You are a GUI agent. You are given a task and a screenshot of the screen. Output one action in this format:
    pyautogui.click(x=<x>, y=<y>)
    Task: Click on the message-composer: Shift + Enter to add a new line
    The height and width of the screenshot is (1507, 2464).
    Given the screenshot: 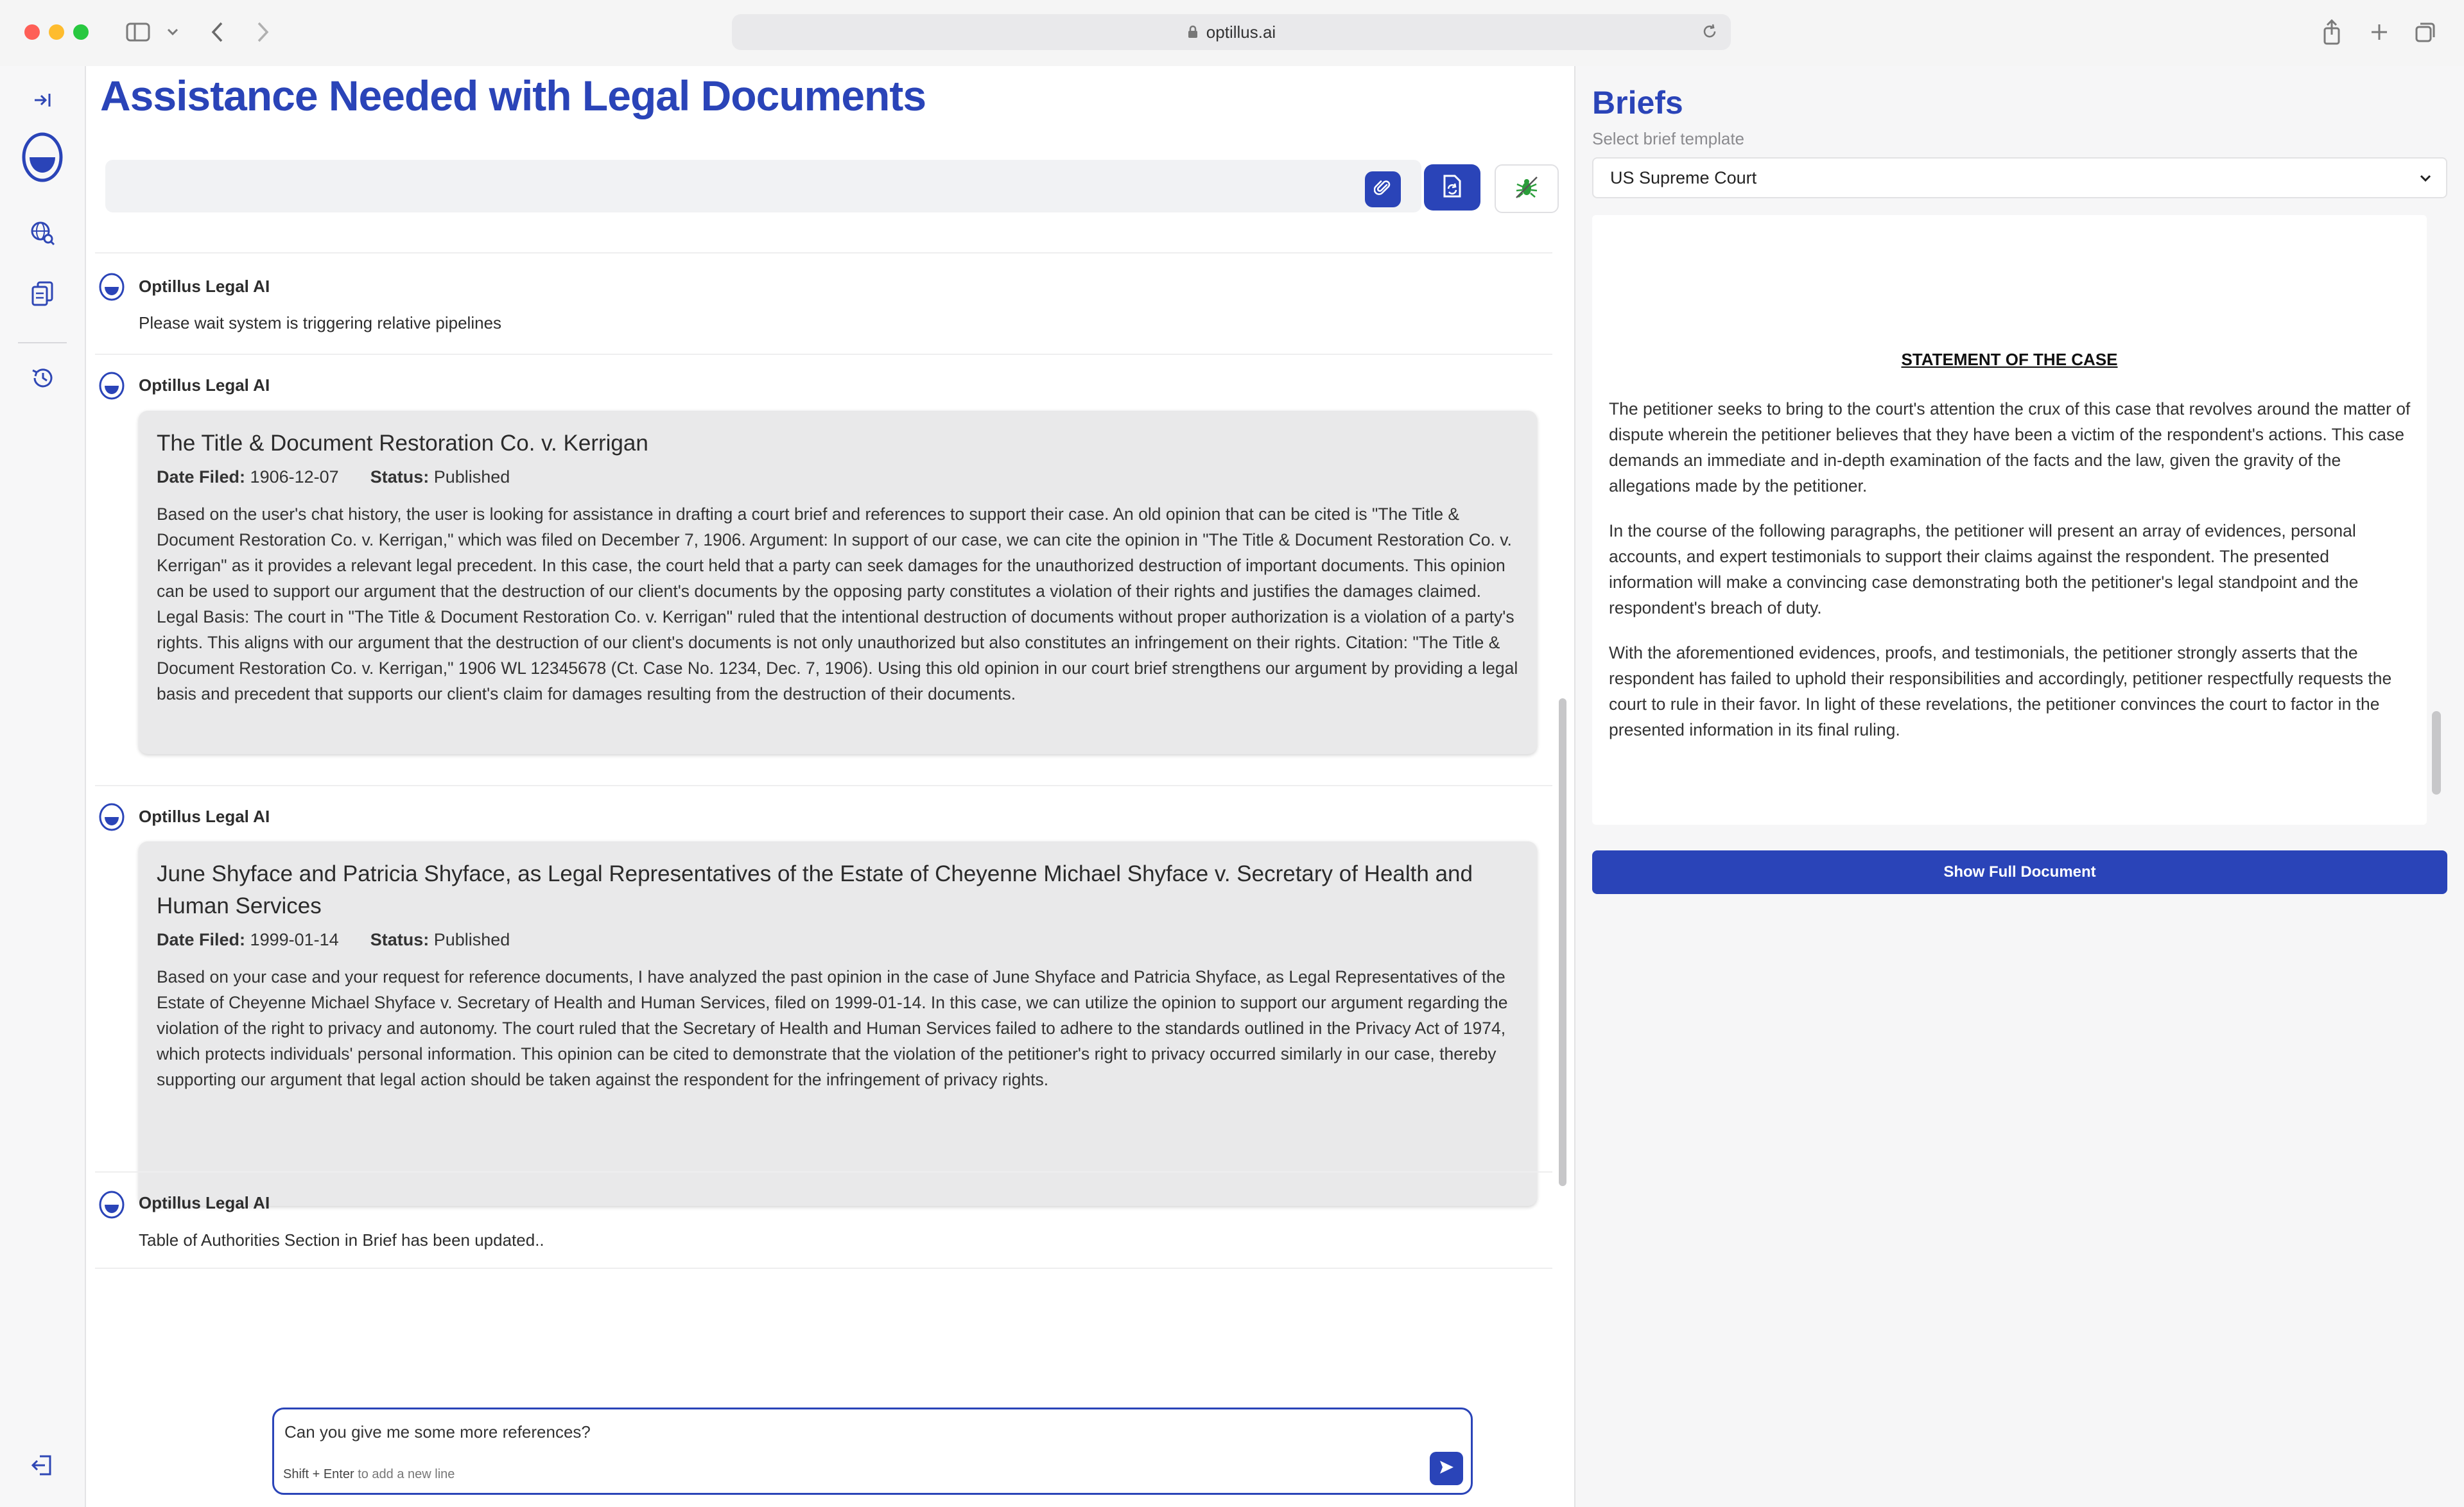 What is the action you would take?
    pyautogui.click(x=872, y=1451)
    